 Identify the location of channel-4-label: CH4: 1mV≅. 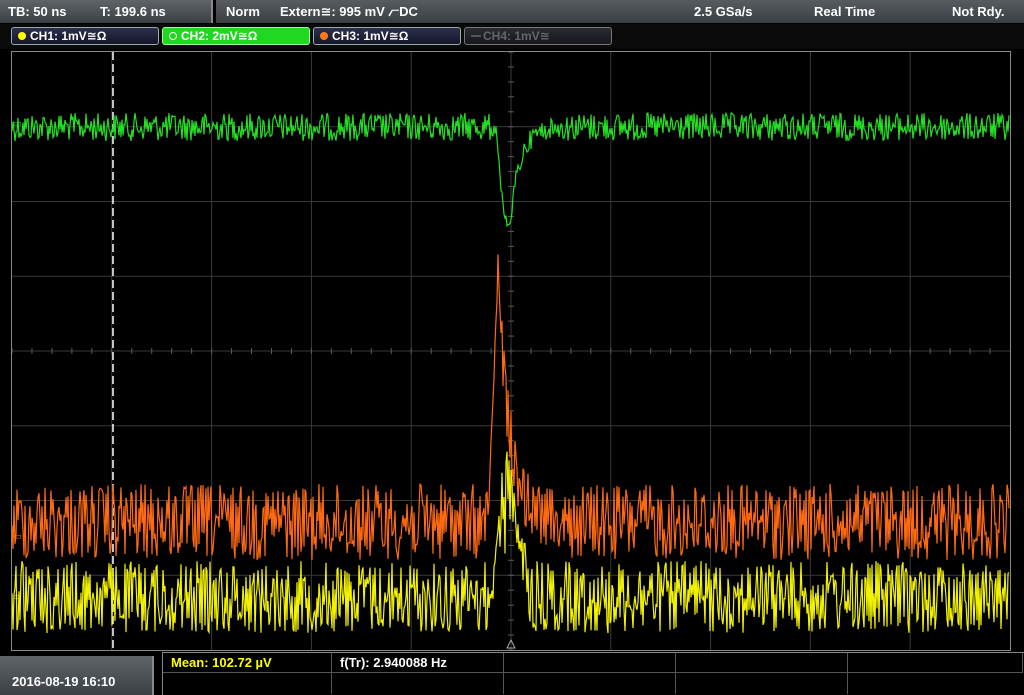
(516, 36).